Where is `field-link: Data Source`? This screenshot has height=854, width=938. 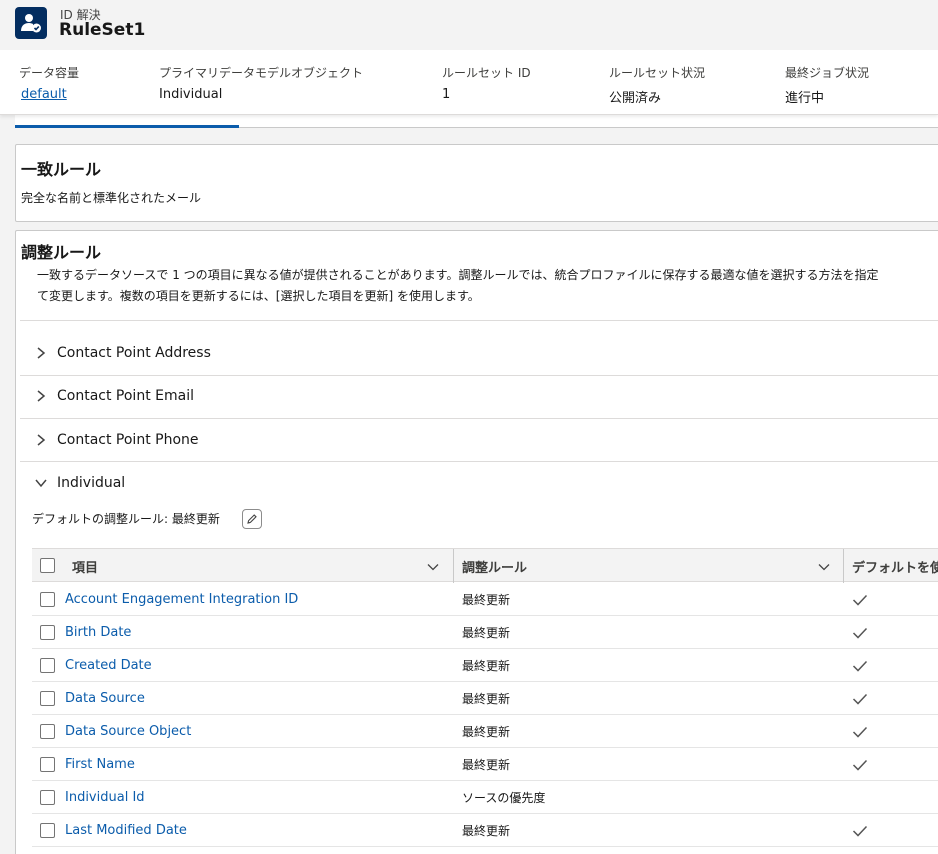 field-link: Data Source is located at coordinates (105, 698).